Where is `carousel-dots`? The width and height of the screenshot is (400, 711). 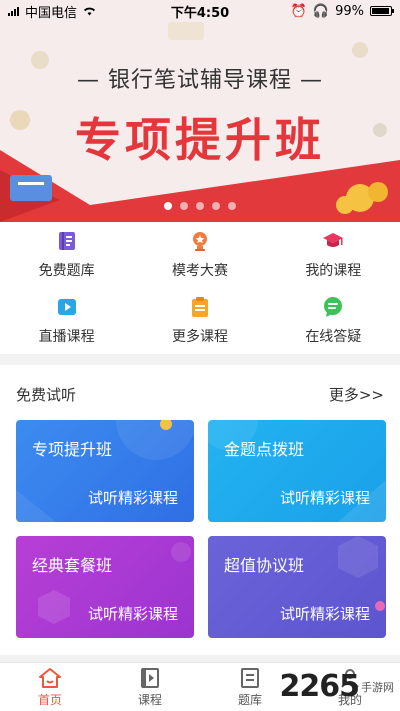
carousel-dots is located at coordinates (200, 206).